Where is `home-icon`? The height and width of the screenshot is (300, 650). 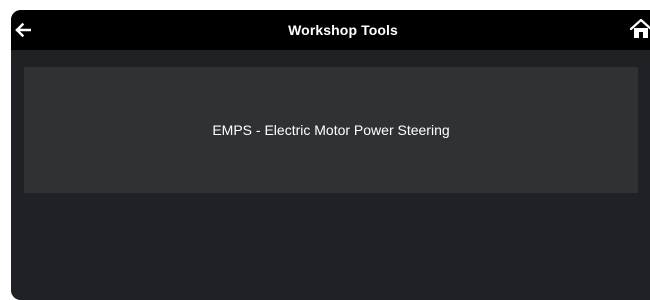
home-icon is located at coordinates (639, 28).